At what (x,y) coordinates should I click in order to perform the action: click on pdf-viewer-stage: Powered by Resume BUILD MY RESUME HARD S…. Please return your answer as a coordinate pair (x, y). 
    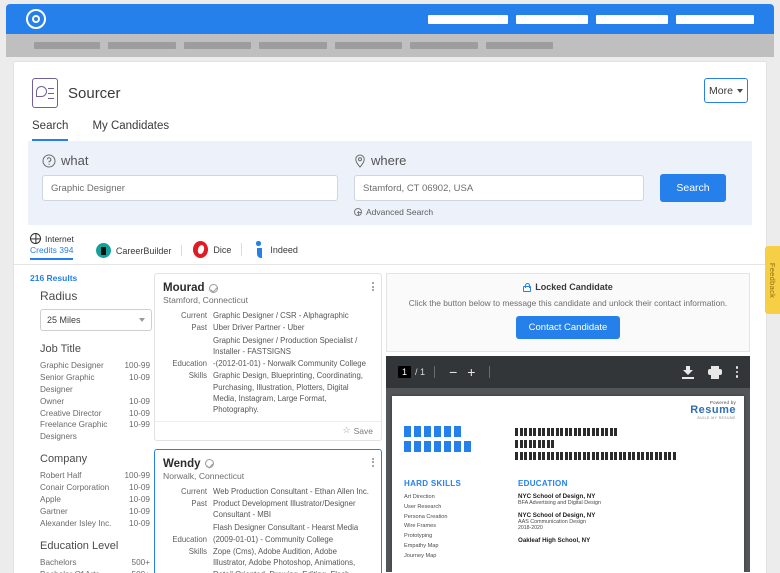
    Looking at the image, I should click on (568, 480).